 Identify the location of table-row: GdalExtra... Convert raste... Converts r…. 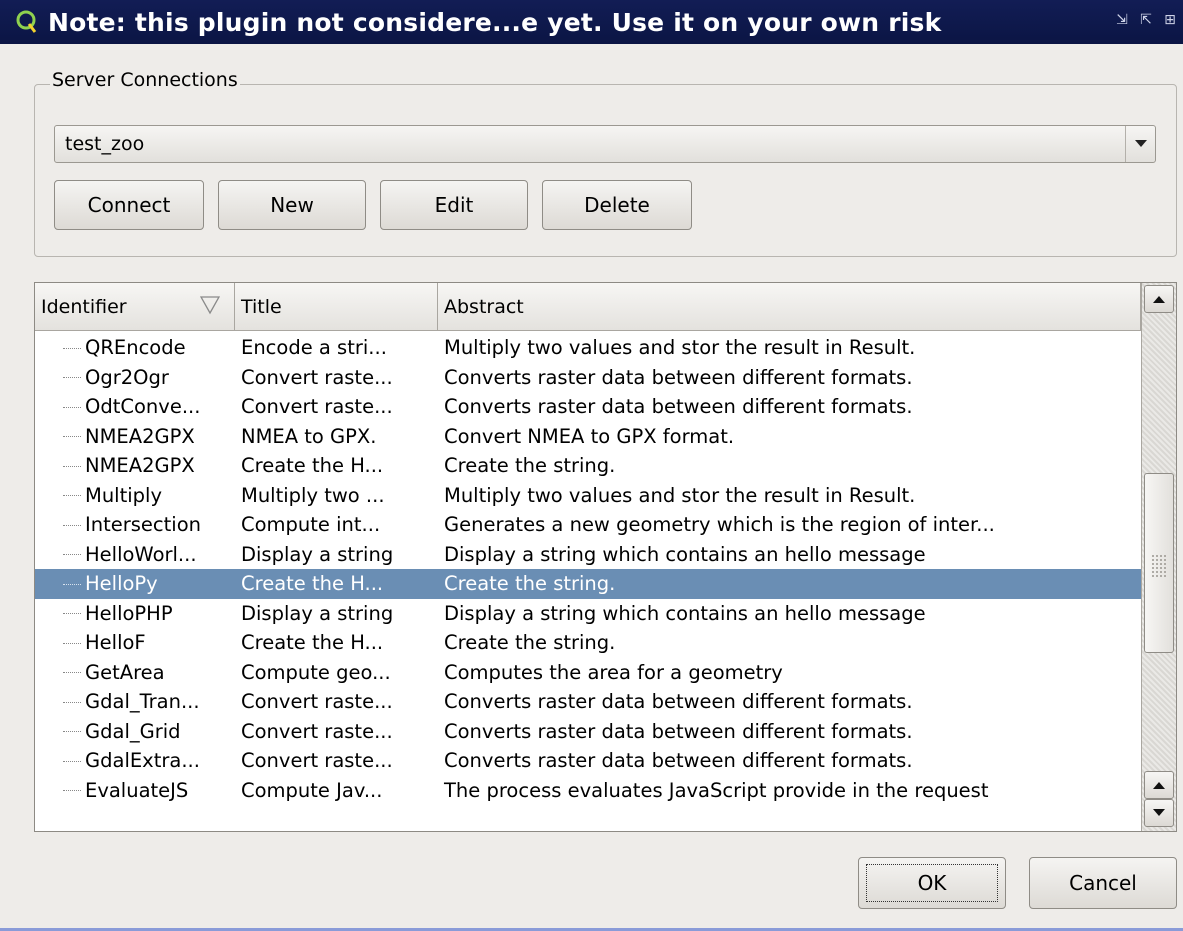
(588, 761).